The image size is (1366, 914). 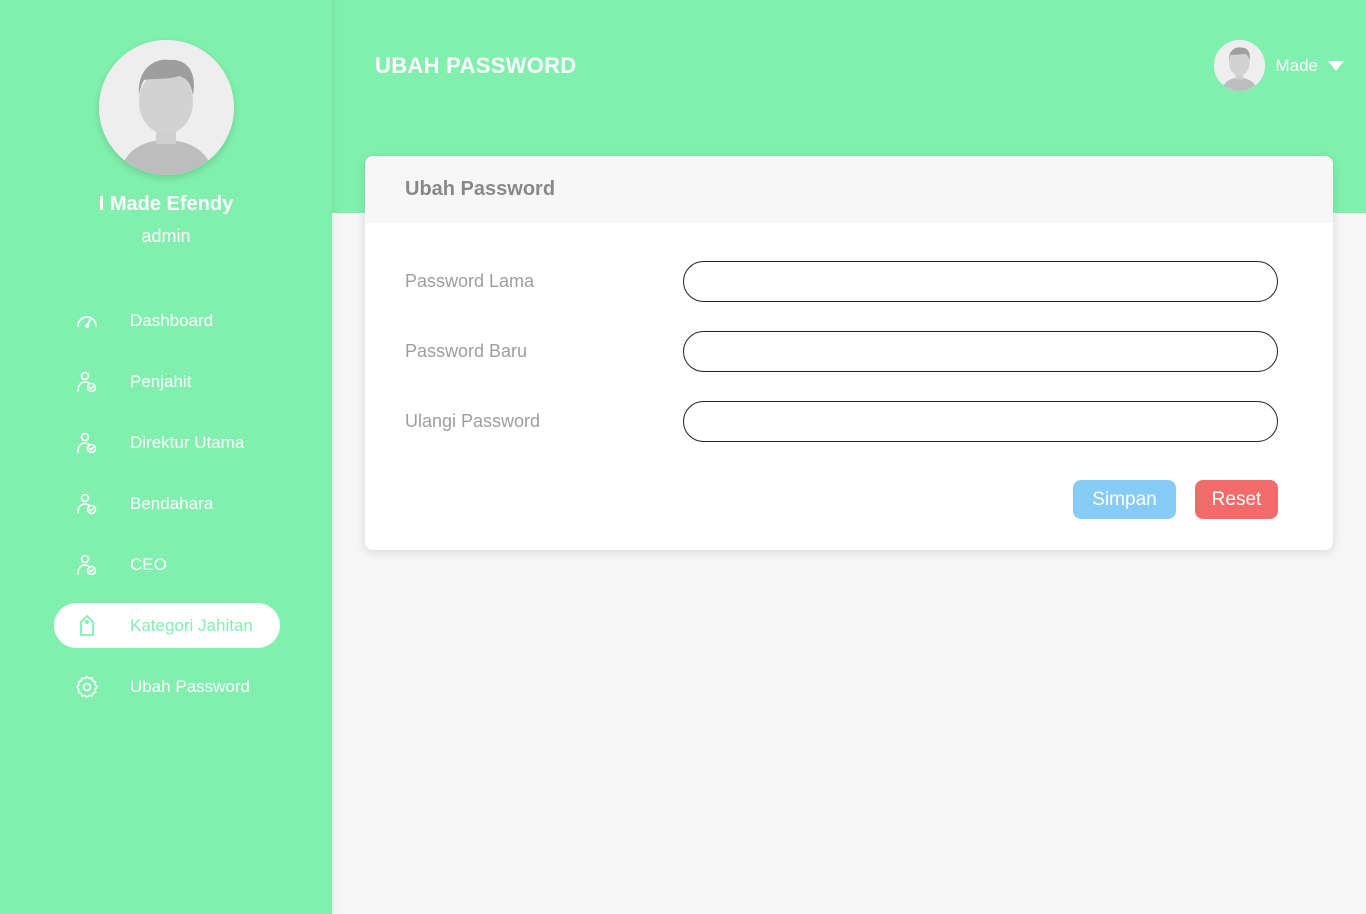 I want to click on user-name: Made, so click(x=1296, y=65).